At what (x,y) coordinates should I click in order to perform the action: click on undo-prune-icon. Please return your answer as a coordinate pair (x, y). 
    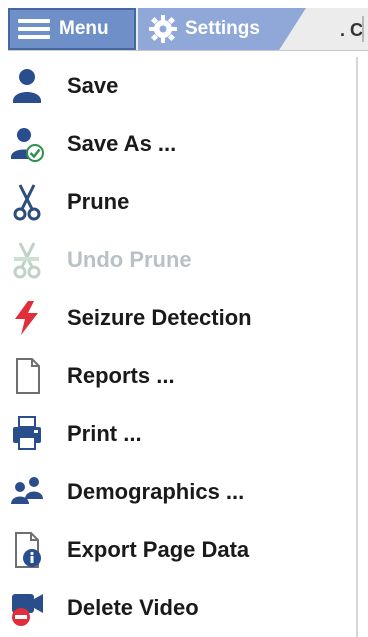
    Looking at the image, I should click on (27, 260).